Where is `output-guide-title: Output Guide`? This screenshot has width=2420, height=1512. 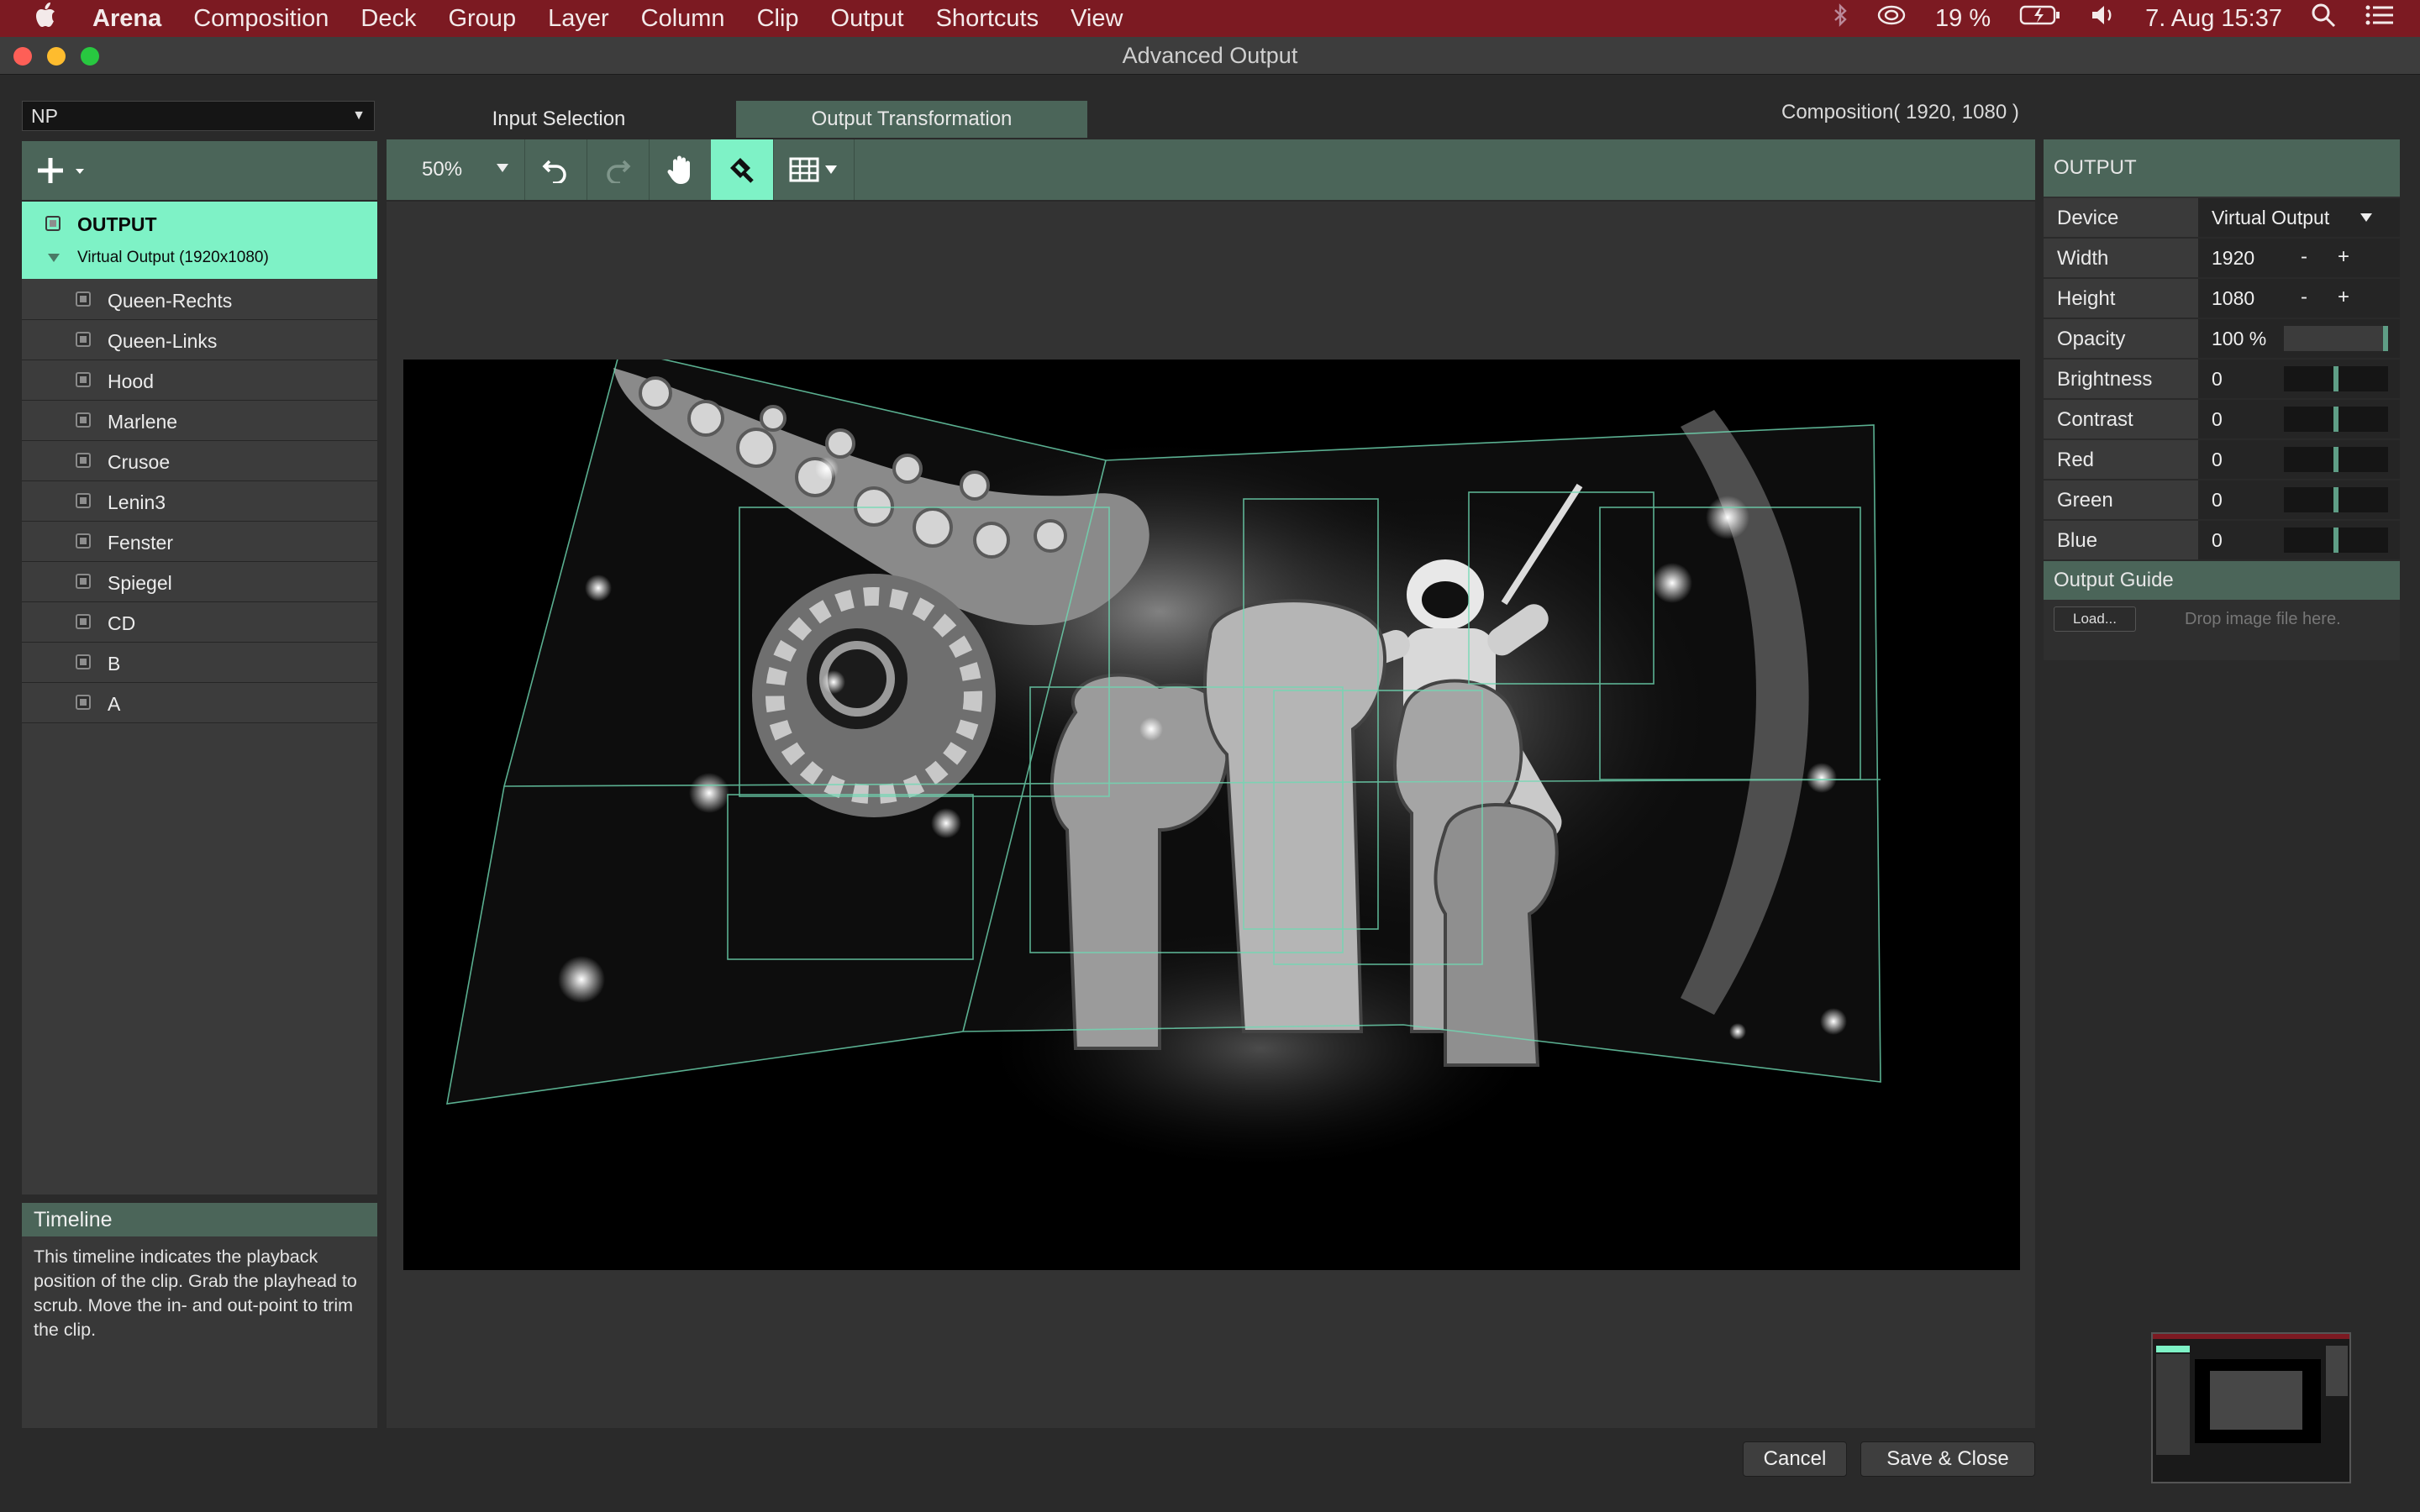
output-guide-title: Output Guide is located at coordinates (2222, 580).